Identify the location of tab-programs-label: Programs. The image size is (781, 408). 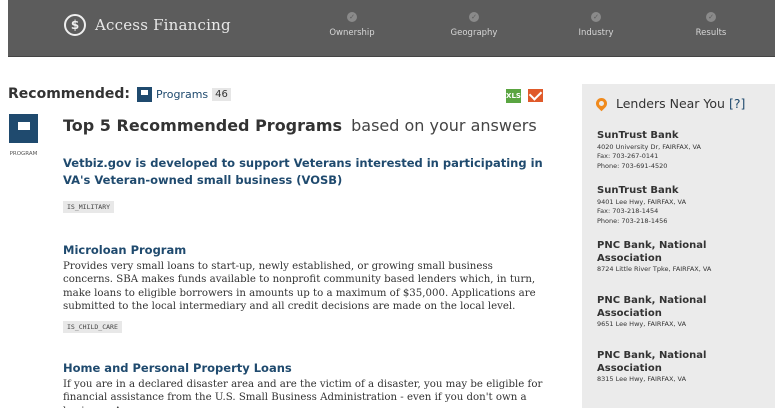
(182, 94).